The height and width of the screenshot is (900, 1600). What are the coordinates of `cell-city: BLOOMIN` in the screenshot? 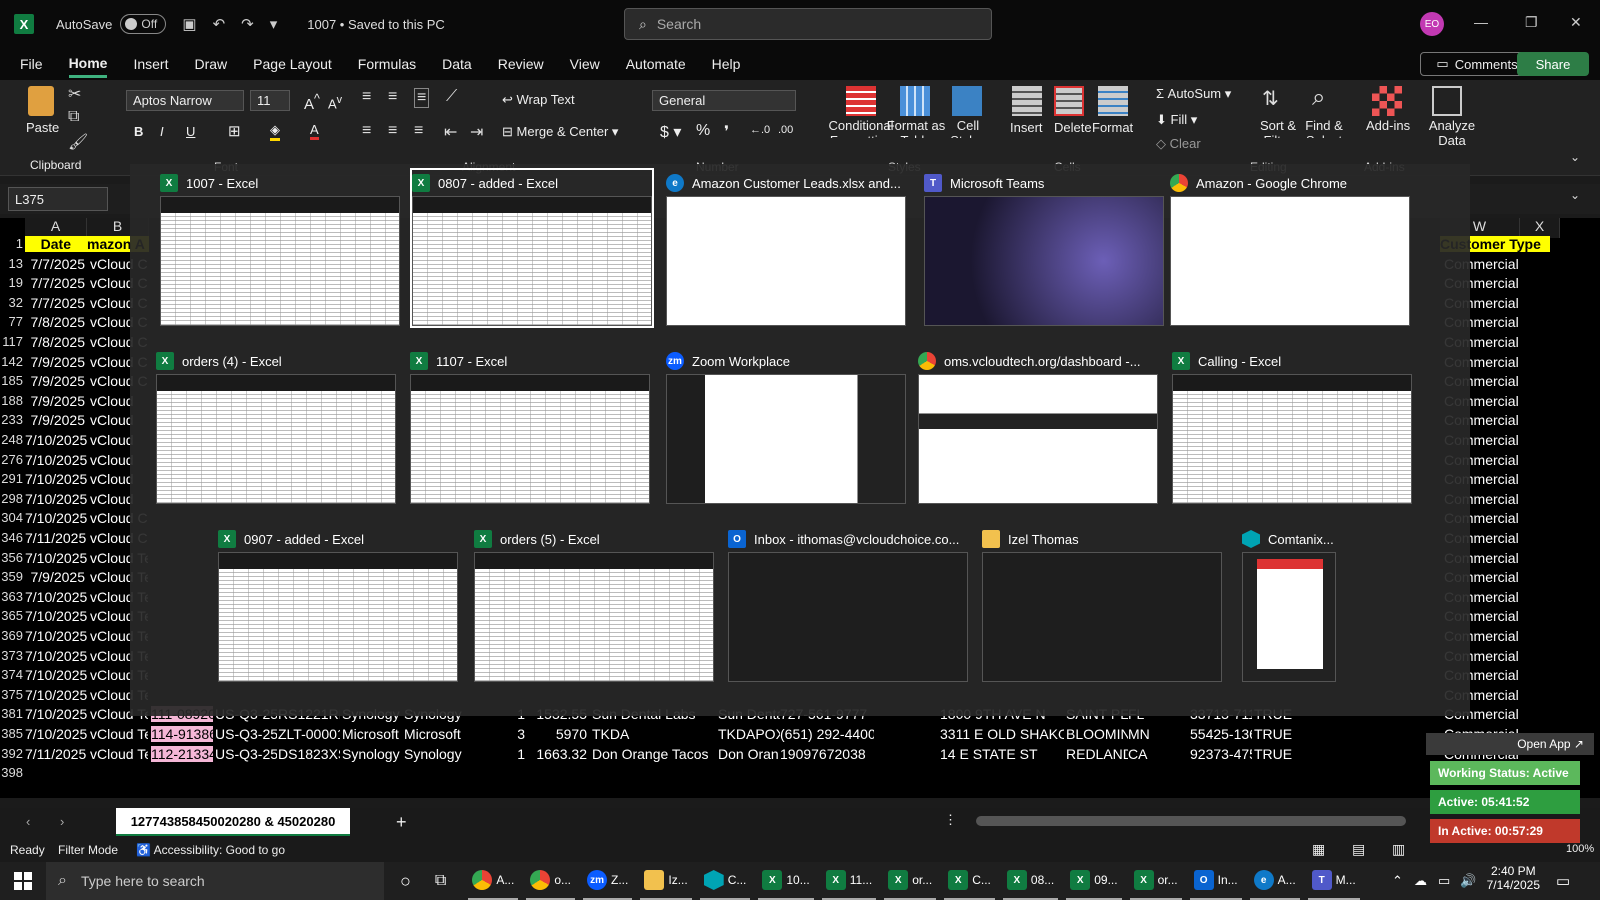 It's located at (1097, 734).